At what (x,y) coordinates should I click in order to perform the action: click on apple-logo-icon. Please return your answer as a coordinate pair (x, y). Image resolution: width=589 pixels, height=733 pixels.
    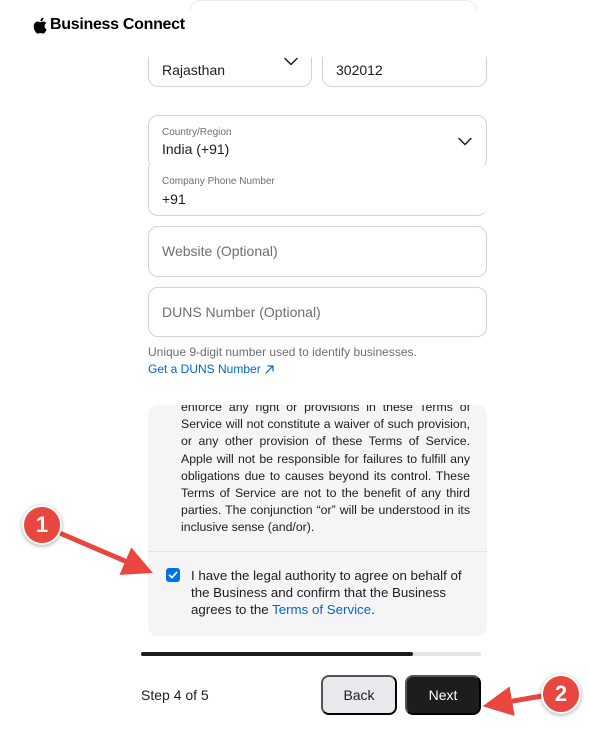
    Looking at the image, I should click on (40, 25).